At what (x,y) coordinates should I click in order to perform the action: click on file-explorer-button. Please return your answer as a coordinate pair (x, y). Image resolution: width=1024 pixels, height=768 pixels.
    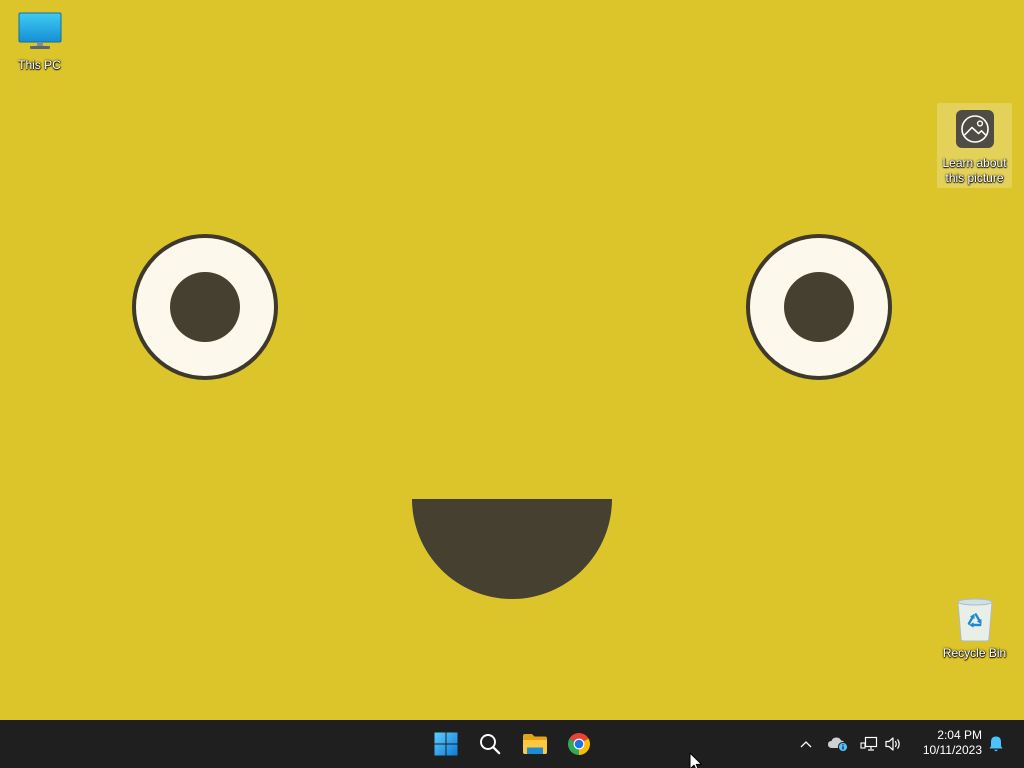
    Looking at the image, I should click on (535, 744).